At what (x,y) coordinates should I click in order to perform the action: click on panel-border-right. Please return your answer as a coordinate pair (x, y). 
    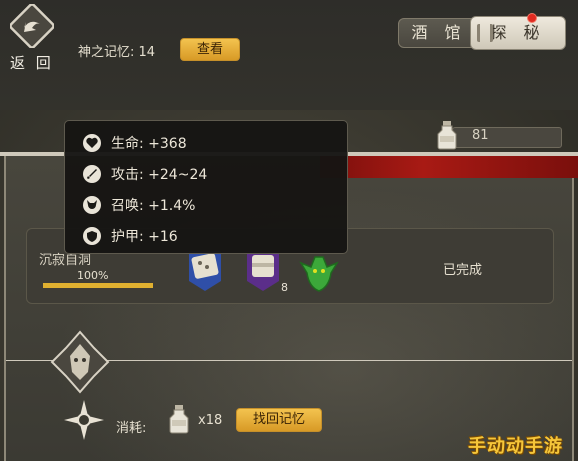
    Looking at the image, I should click on (573, 308).